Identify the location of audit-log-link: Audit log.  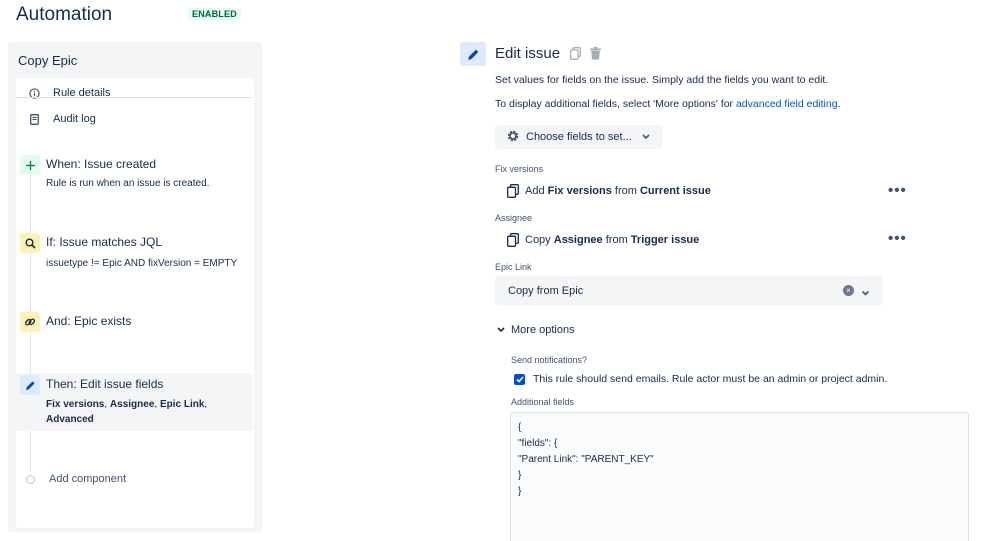
(62, 119).